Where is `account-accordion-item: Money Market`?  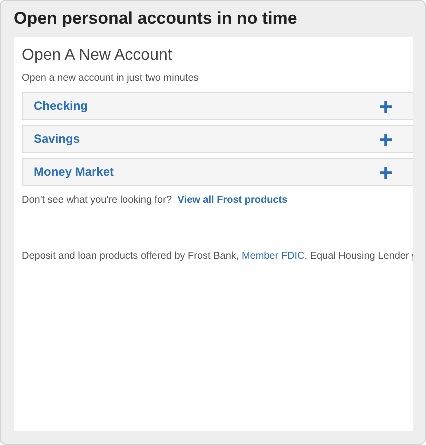 account-accordion-item: Money Market is located at coordinates (217, 172).